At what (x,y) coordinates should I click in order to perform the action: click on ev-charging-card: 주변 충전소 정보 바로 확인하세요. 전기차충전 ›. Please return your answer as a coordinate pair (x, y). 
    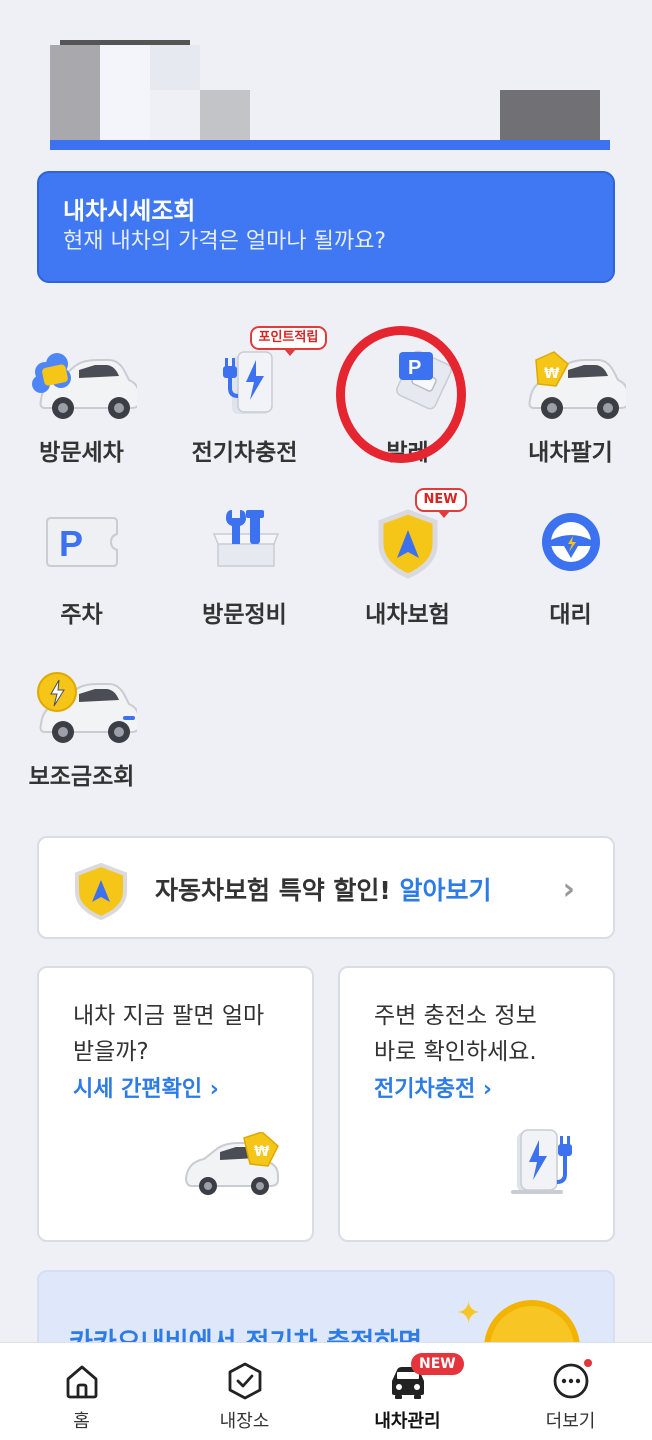
    Looking at the image, I should click on (476, 1104).